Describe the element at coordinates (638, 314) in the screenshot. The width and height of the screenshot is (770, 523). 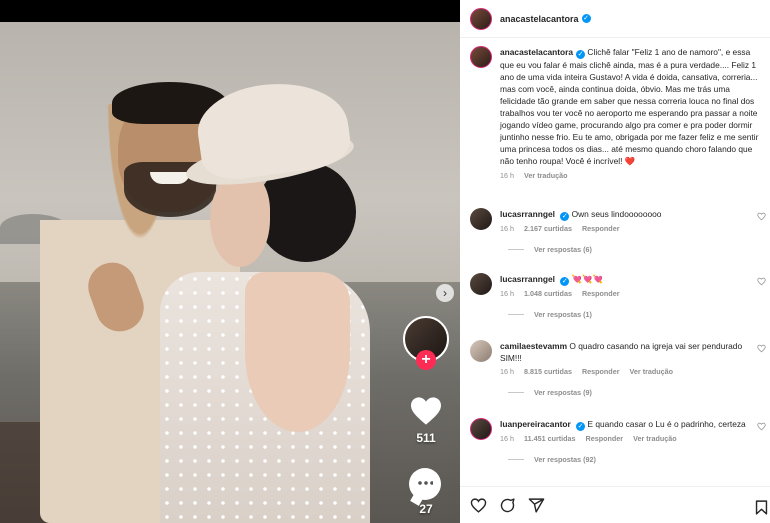
I see `view-replies-button: Ver respostas (1)` at that location.